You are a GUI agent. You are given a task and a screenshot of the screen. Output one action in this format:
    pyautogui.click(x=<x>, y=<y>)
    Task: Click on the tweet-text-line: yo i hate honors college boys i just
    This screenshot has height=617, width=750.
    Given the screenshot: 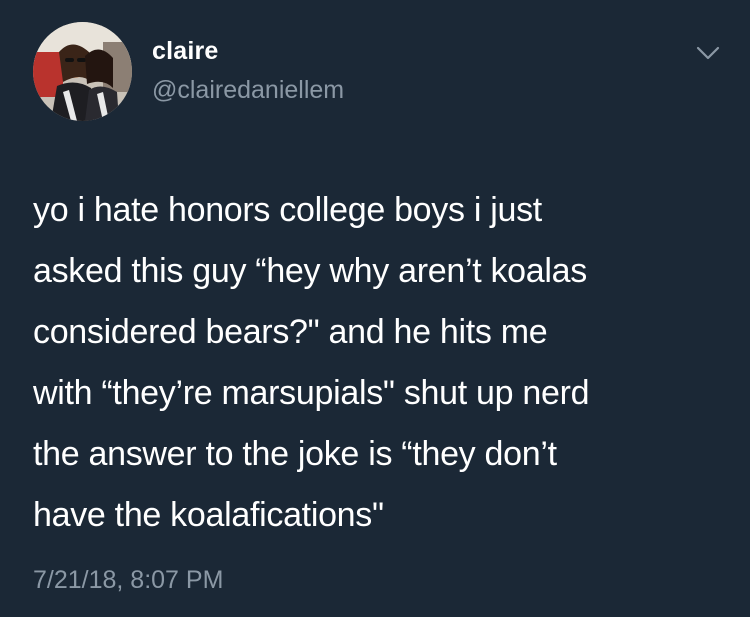 What is the action you would take?
    pyautogui.click(x=287, y=210)
    